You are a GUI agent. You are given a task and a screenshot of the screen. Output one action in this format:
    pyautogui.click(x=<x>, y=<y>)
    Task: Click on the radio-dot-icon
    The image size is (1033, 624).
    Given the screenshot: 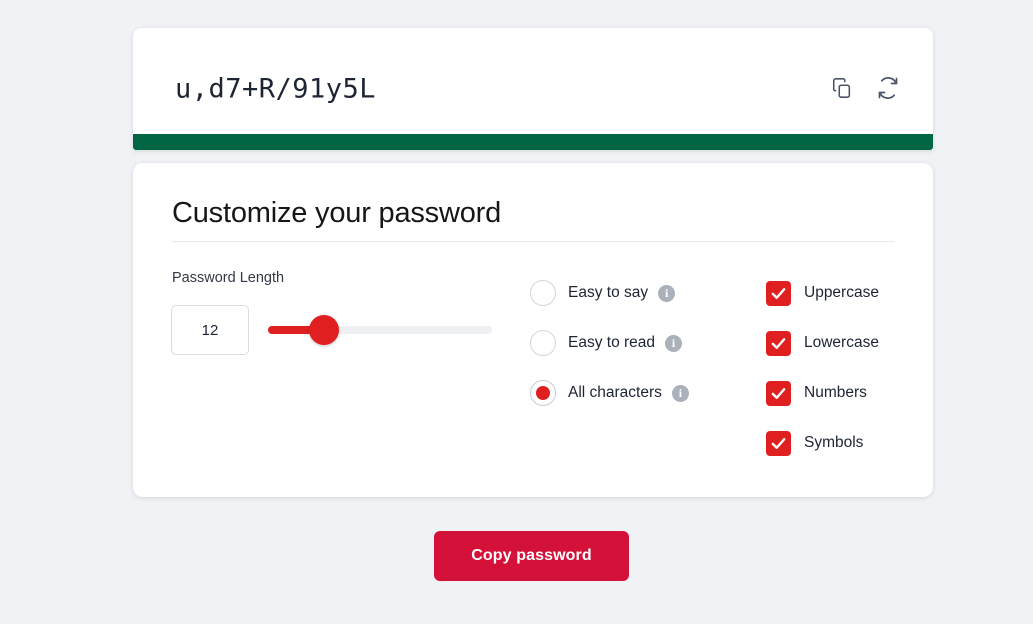 What is the action you would take?
    pyautogui.click(x=543, y=393)
    